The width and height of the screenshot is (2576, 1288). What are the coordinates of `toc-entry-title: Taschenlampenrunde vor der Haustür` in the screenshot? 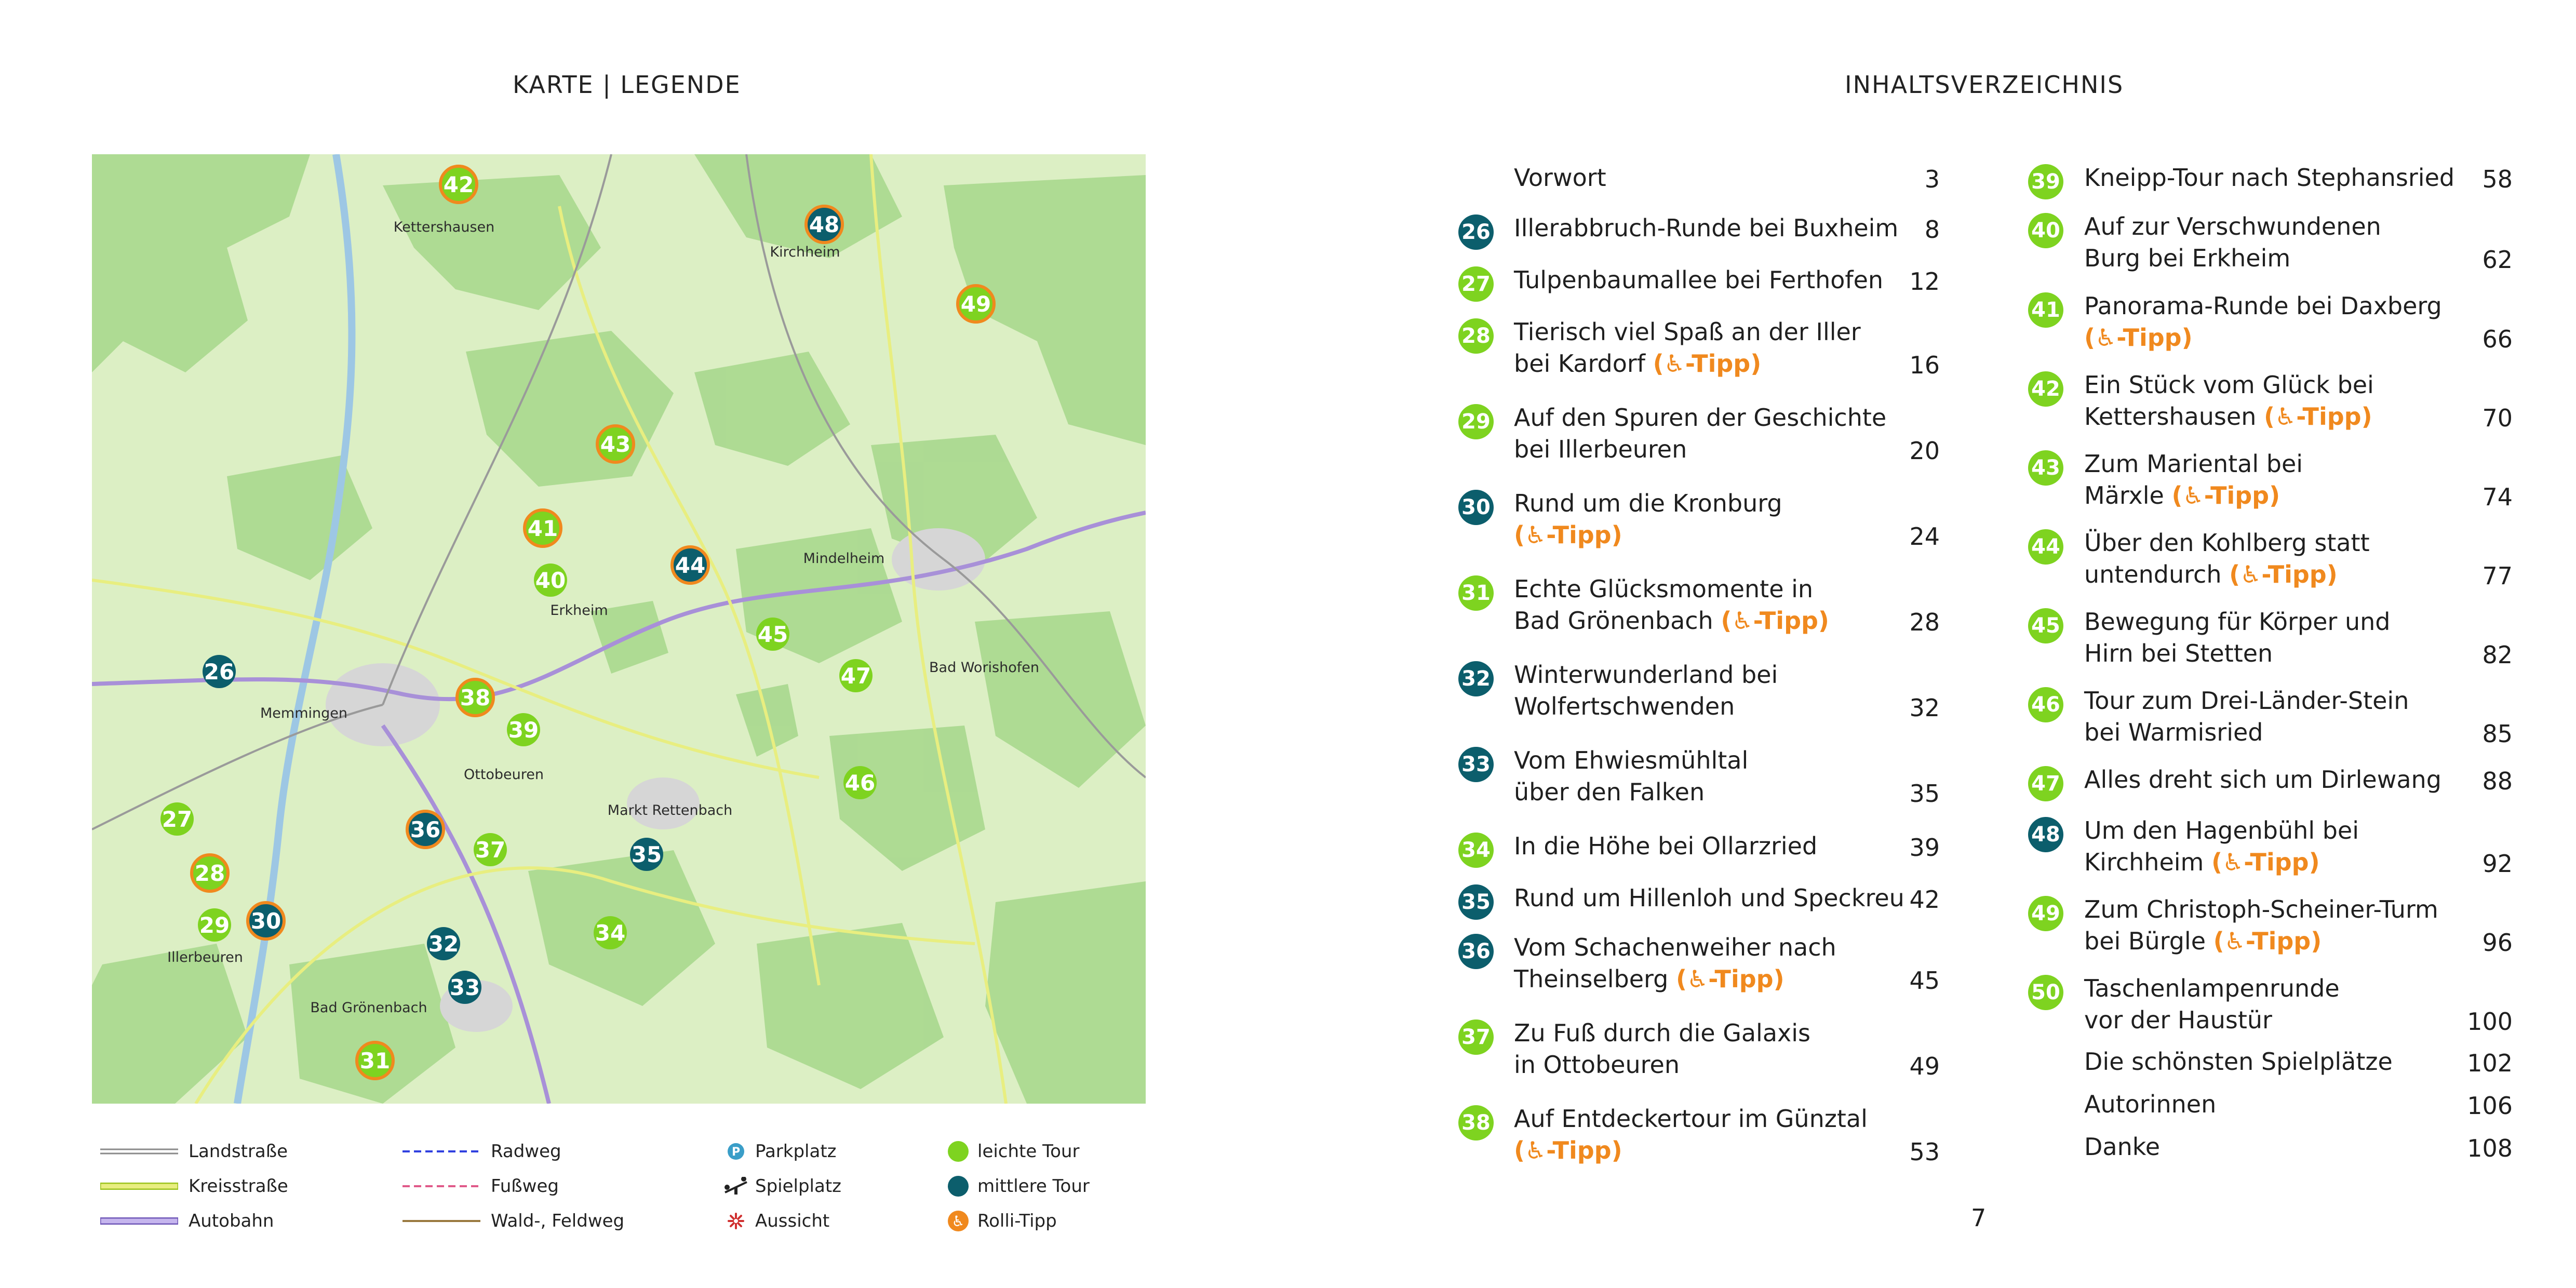 It's located at (2212, 1005).